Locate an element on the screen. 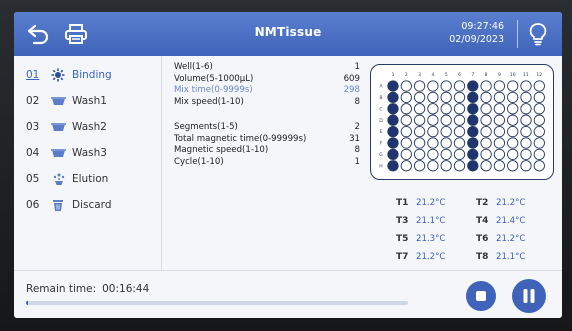  param-row: Mix time(0-9999s) 298 is located at coordinates (268, 91).